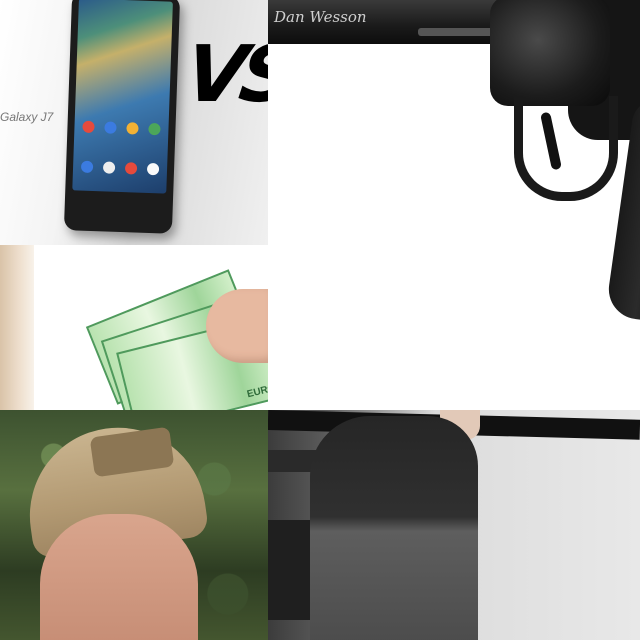 This screenshot has height=640, width=640. What do you see at coordinates (119, 577) in the screenshot?
I see `person-face` at bounding box center [119, 577].